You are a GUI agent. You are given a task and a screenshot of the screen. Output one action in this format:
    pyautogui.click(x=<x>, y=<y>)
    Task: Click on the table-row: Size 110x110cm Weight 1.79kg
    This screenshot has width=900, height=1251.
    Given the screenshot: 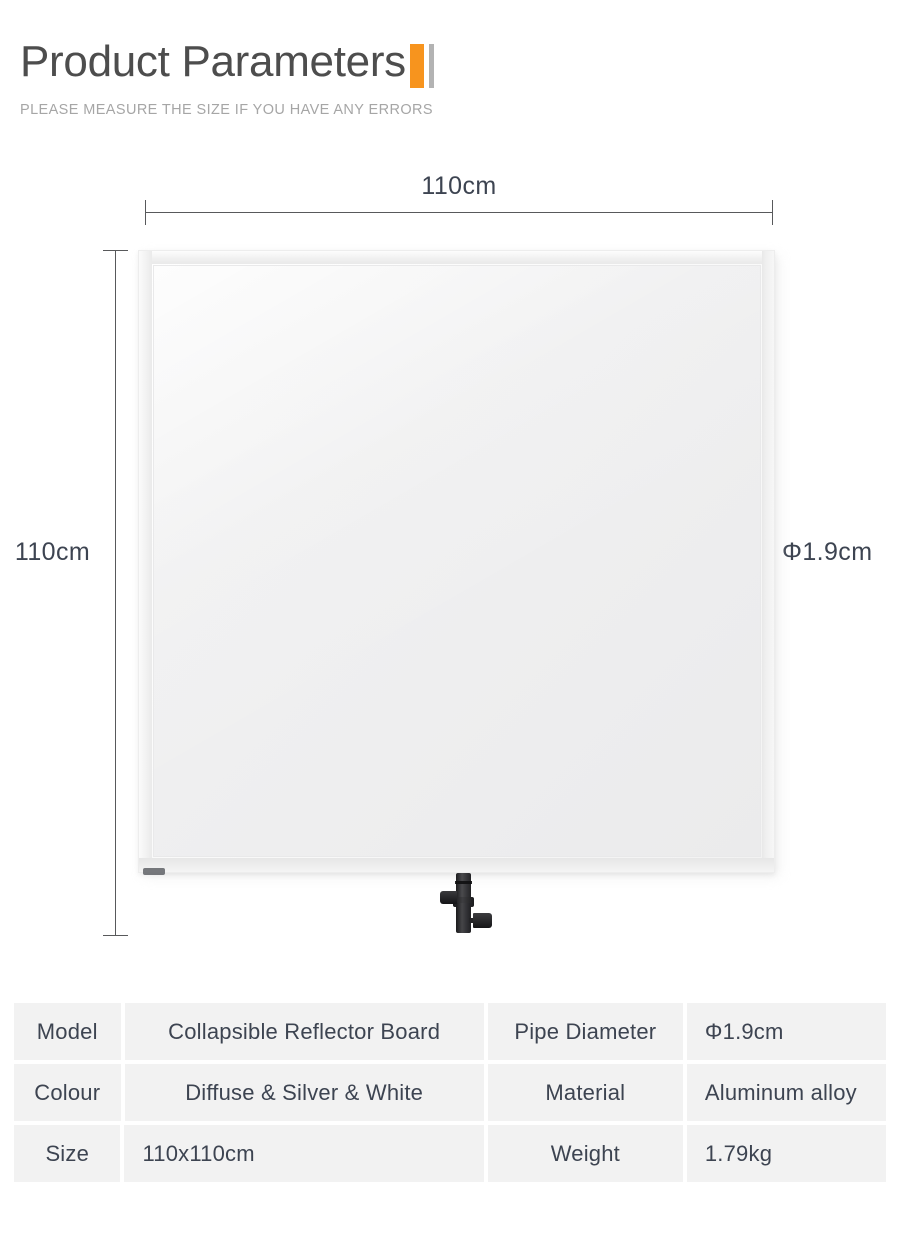 What is the action you would take?
    pyautogui.click(x=450, y=1153)
    